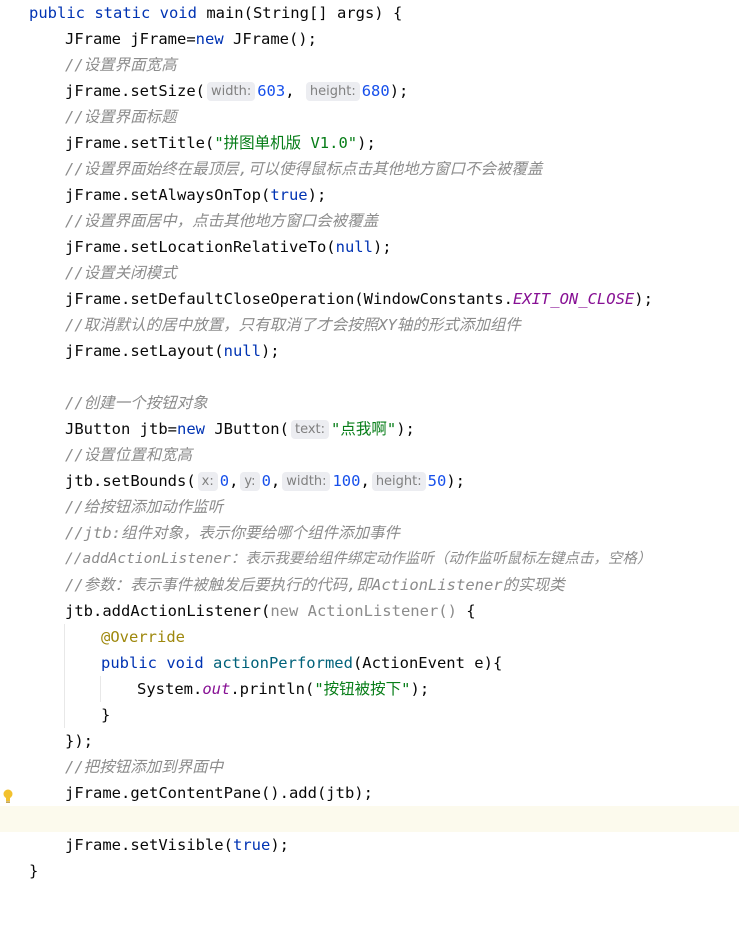 The width and height of the screenshot is (739, 936). What do you see at coordinates (157, 663) in the screenshot?
I see `keyword: public void` at bounding box center [157, 663].